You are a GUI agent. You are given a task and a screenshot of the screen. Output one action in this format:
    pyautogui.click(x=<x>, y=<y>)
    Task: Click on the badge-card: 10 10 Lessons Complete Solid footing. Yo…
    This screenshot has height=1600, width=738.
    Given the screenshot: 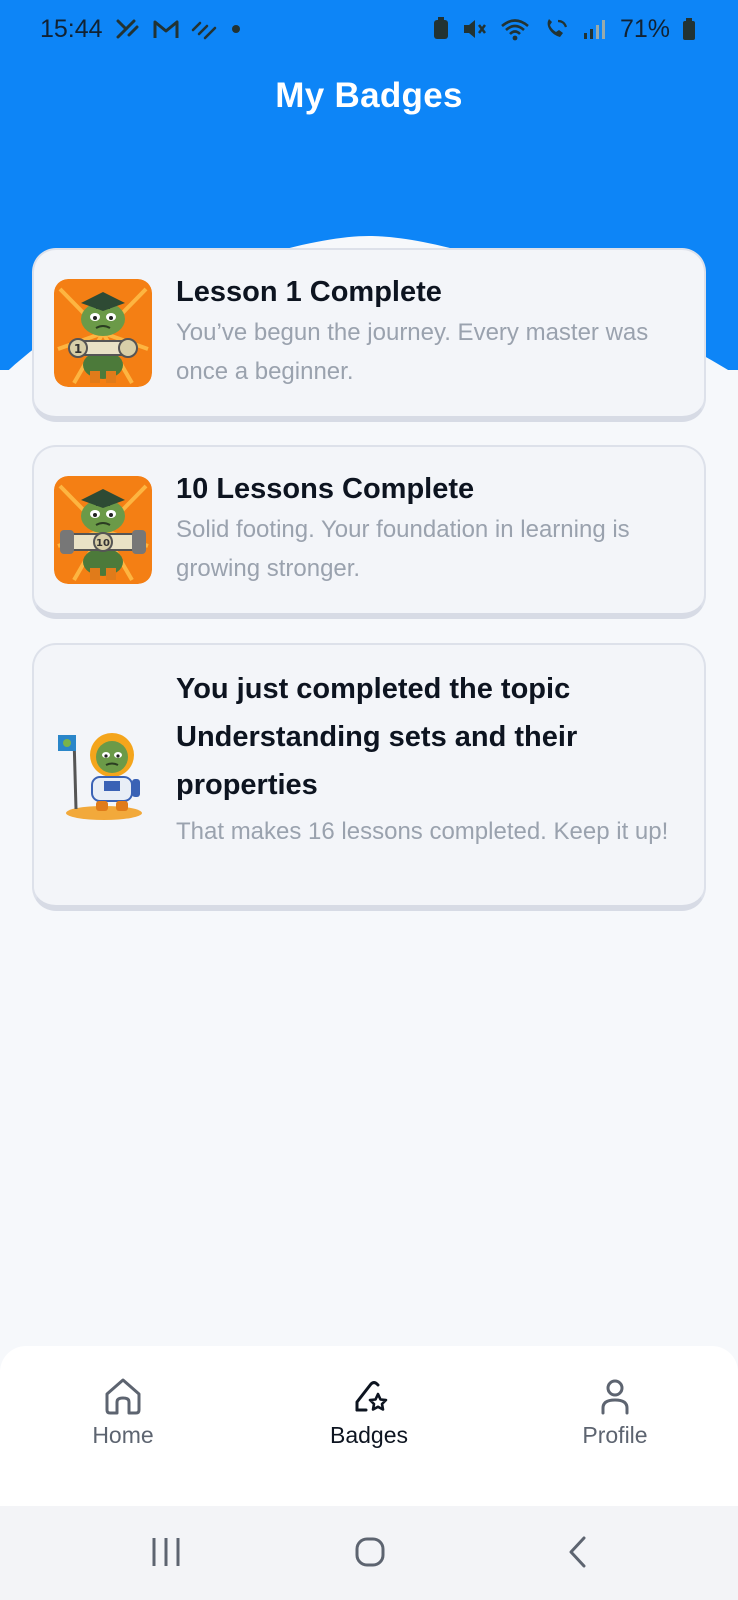 What is the action you would take?
    pyautogui.click(x=369, y=532)
    